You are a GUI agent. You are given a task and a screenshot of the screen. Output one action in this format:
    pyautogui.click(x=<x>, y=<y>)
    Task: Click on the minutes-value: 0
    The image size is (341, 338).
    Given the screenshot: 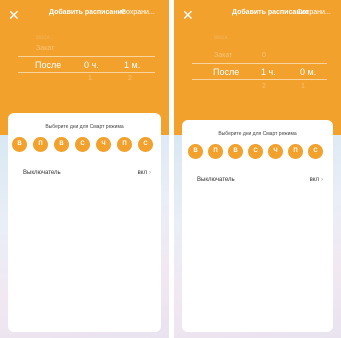 What is the action you would take?
    pyautogui.click(x=303, y=72)
    